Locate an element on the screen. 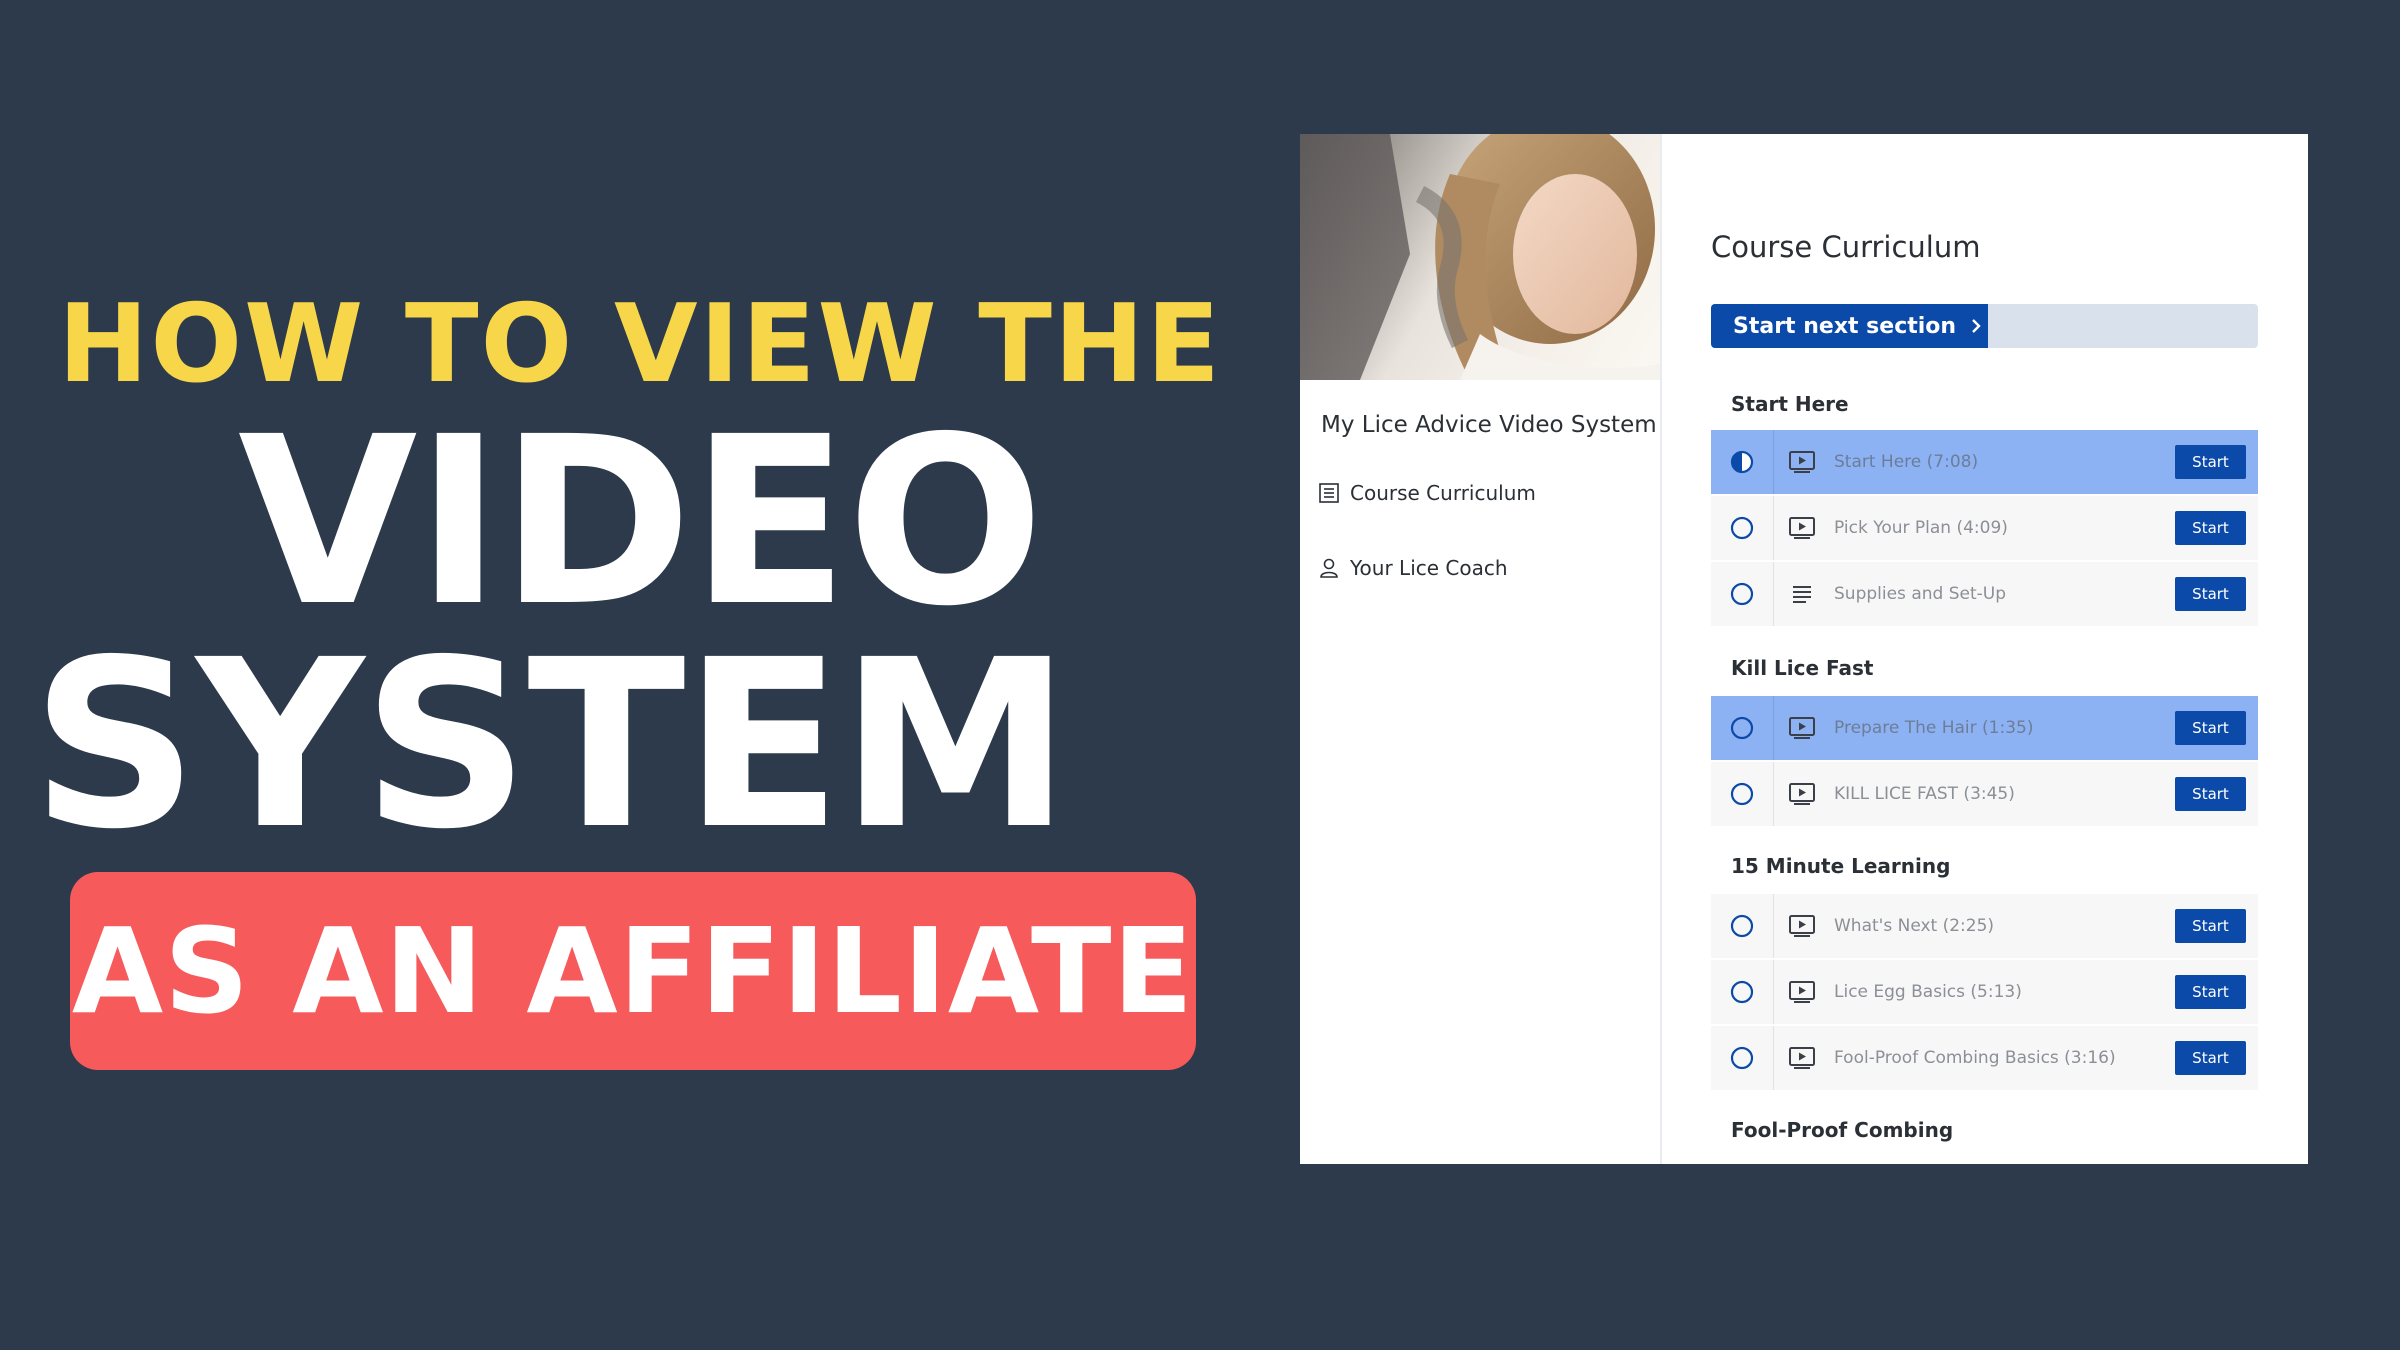  section-heading: Fool-Proof Combing is located at coordinates (1842, 1130).